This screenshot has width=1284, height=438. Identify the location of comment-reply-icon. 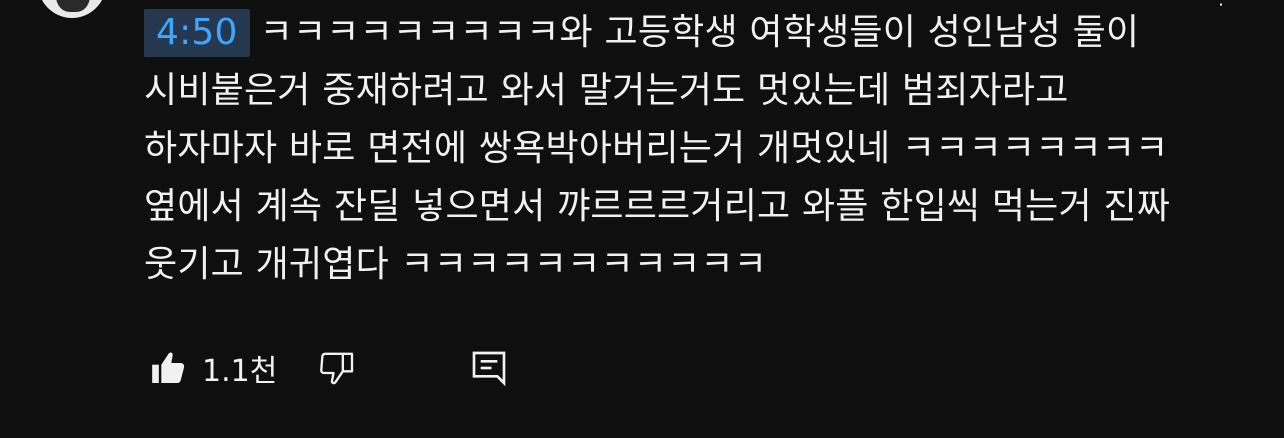
(489, 369).